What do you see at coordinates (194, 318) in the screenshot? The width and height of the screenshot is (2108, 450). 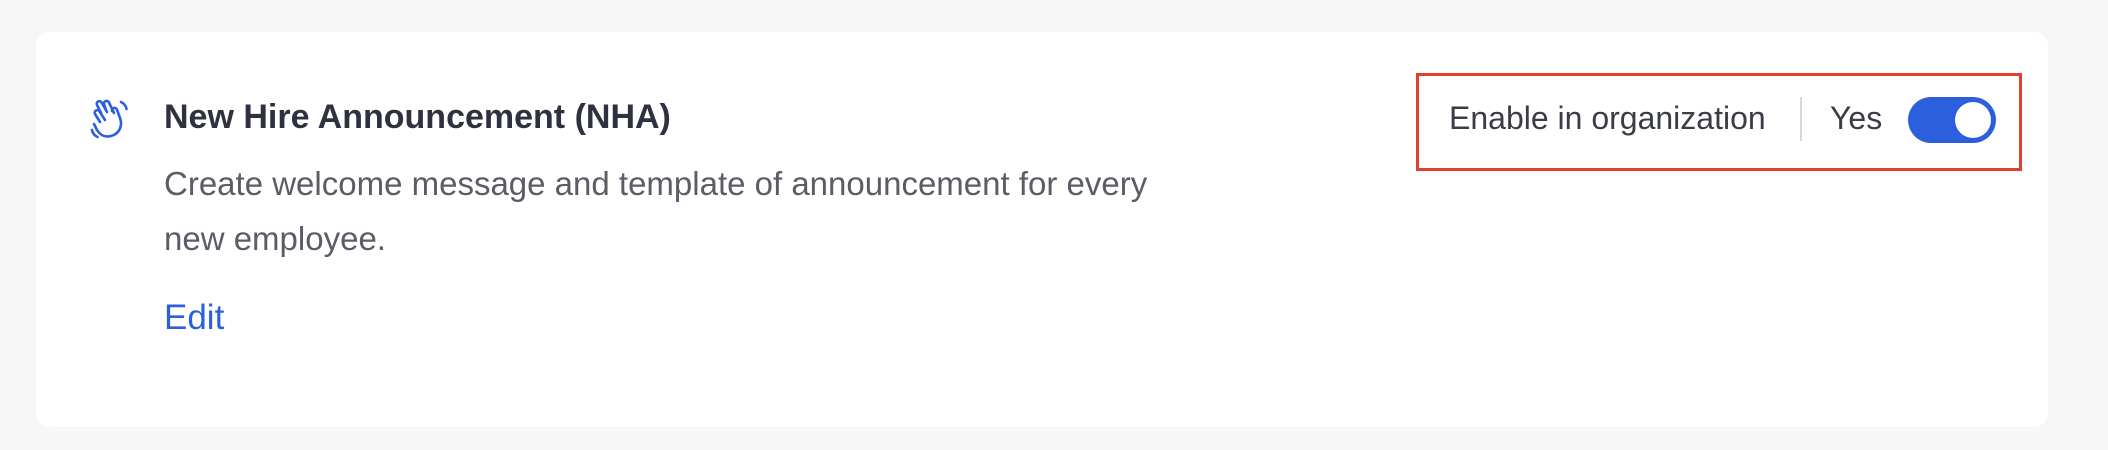 I see `edit-link: Edit` at bounding box center [194, 318].